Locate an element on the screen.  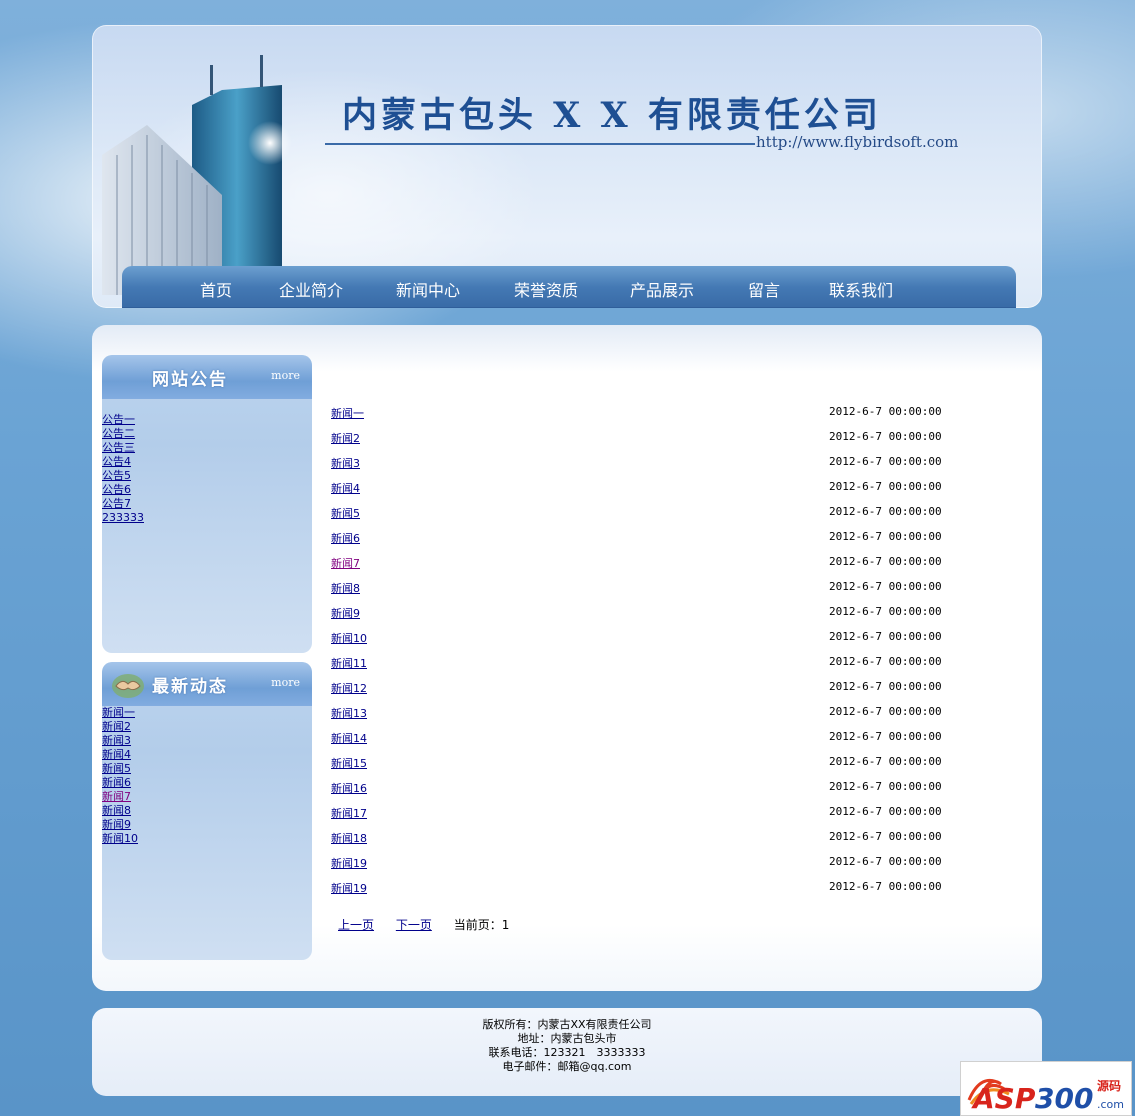
notice-item: 公告6 is located at coordinates (123, 490).